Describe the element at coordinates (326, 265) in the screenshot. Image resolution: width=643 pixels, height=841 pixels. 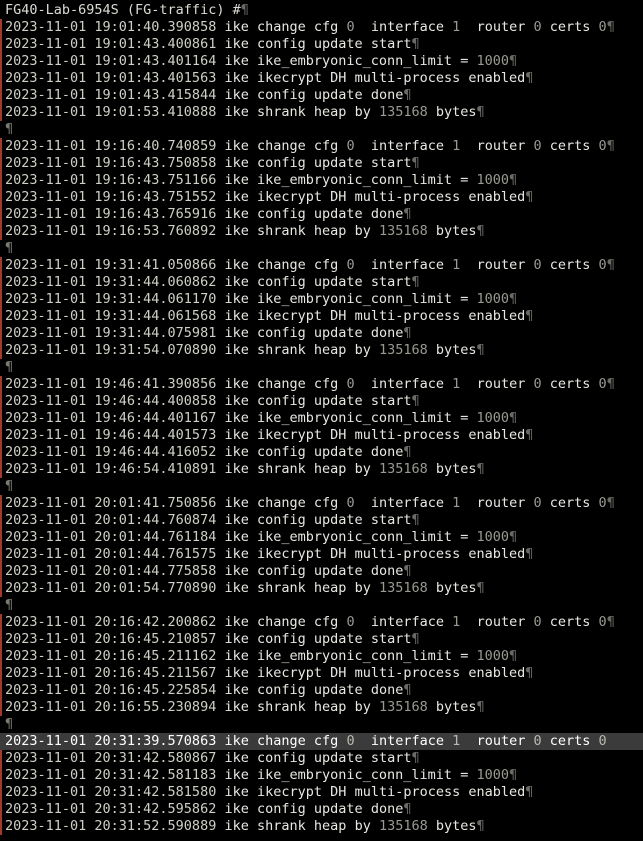
I see `log-word: cfg` at that location.